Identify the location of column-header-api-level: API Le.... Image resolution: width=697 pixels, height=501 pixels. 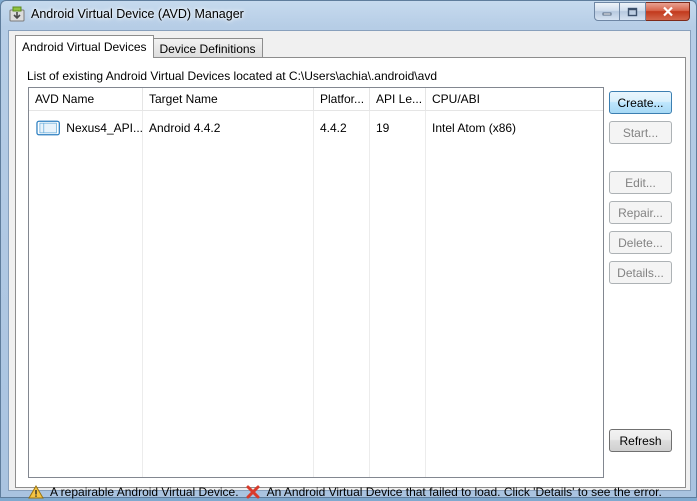
(398, 99).